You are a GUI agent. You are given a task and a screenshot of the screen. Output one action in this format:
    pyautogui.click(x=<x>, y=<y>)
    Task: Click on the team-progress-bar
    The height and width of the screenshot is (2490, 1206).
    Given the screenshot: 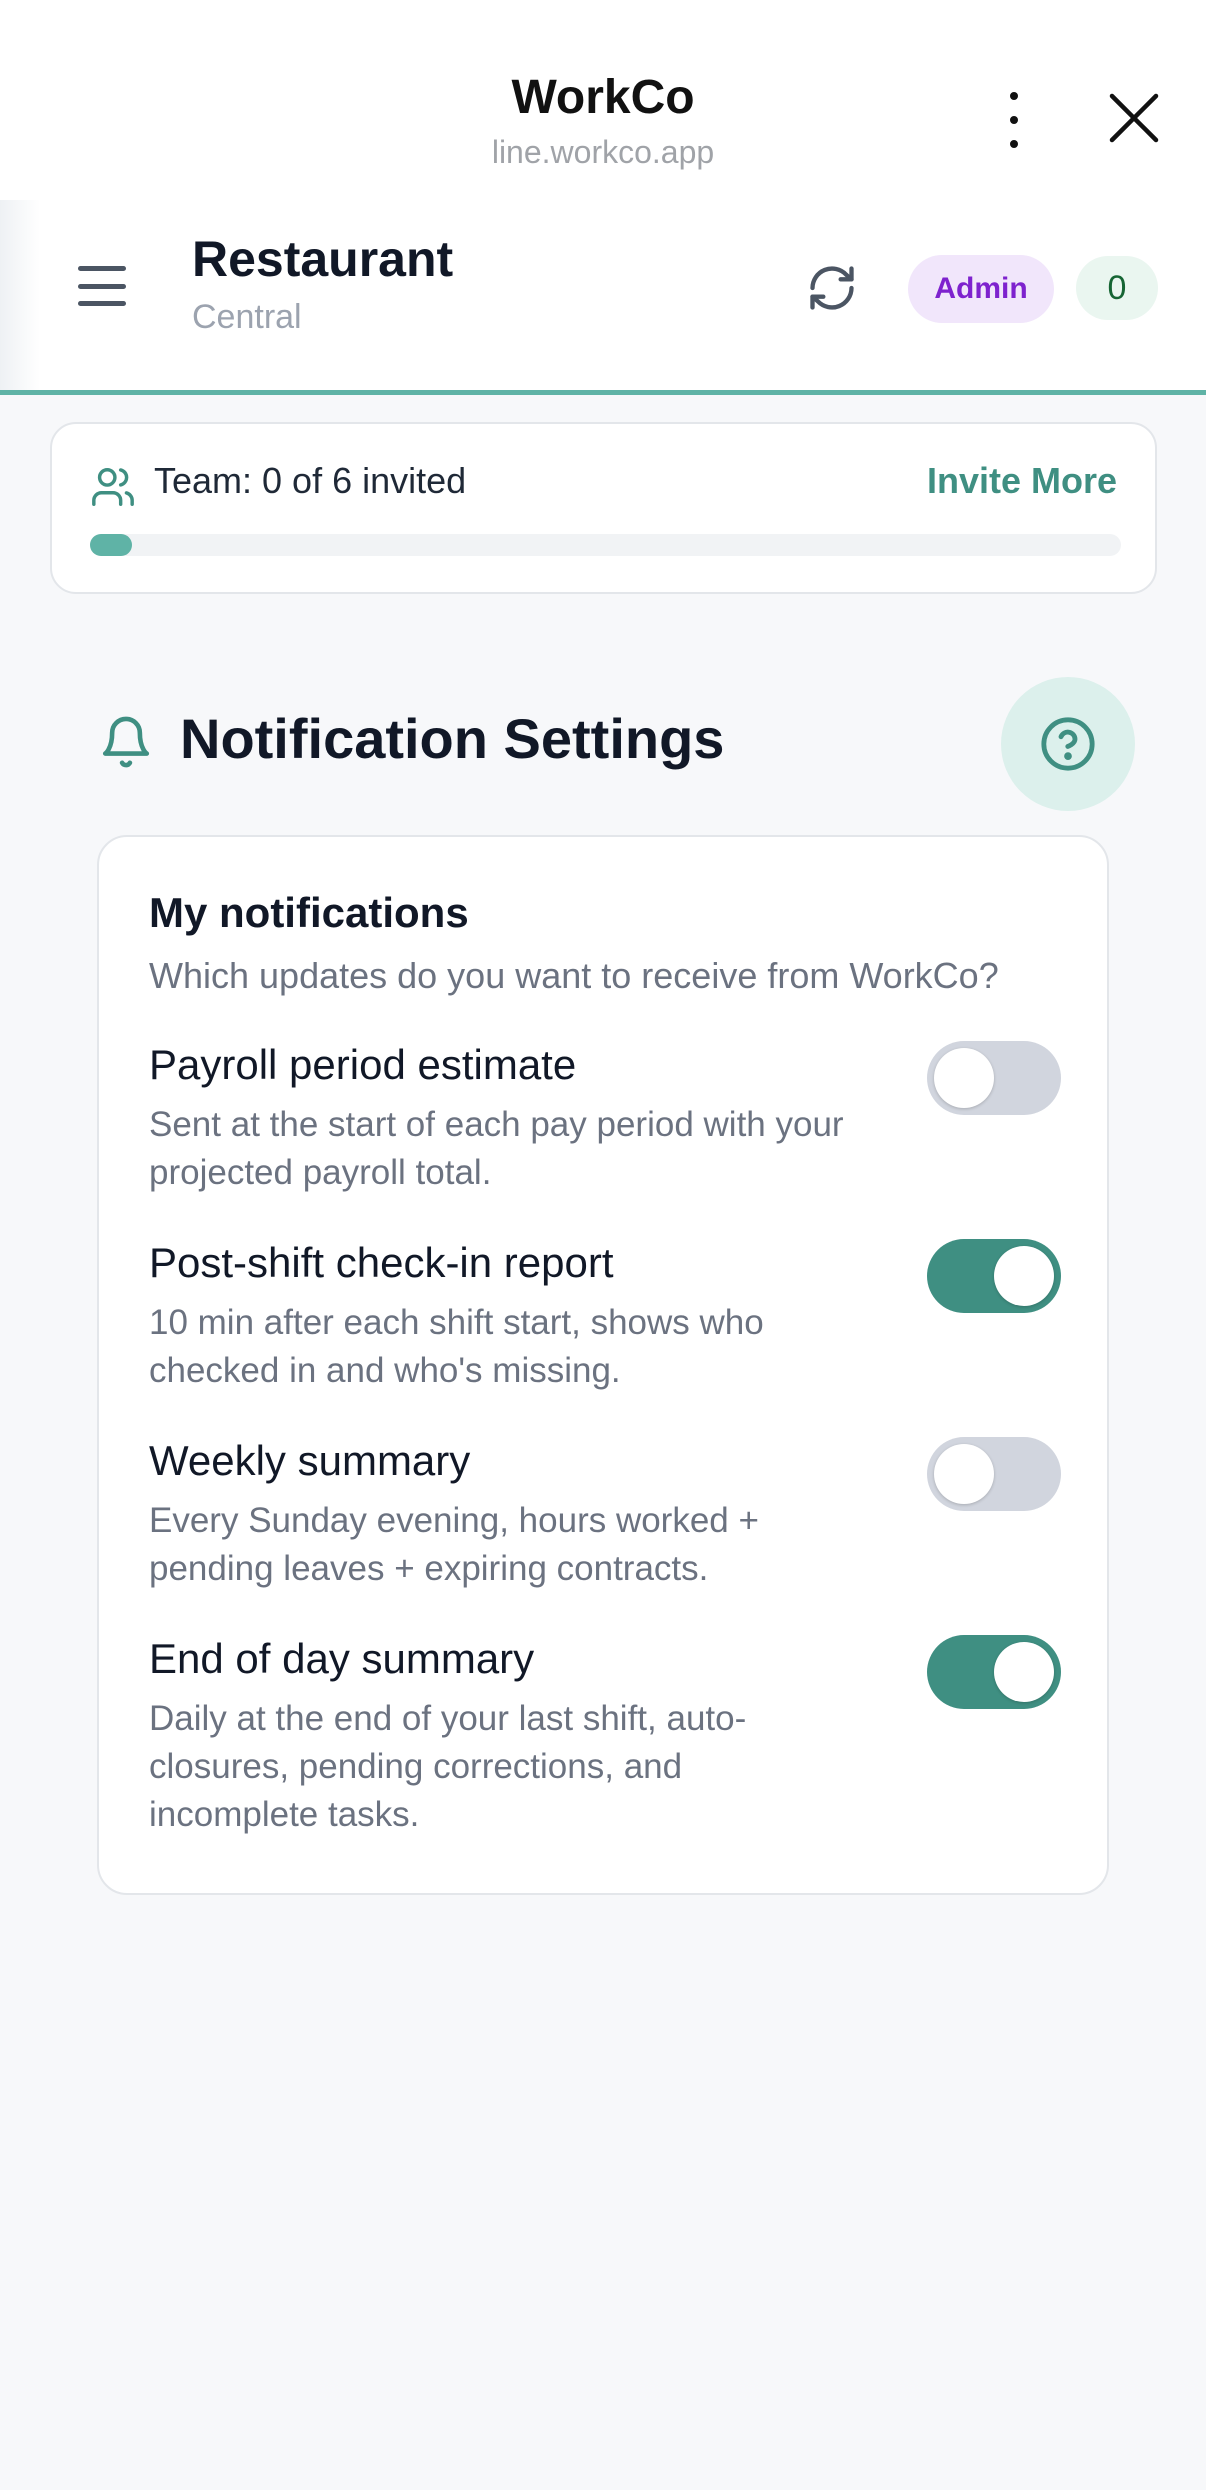 What is the action you would take?
    pyautogui.click(x=605, y=545)
    